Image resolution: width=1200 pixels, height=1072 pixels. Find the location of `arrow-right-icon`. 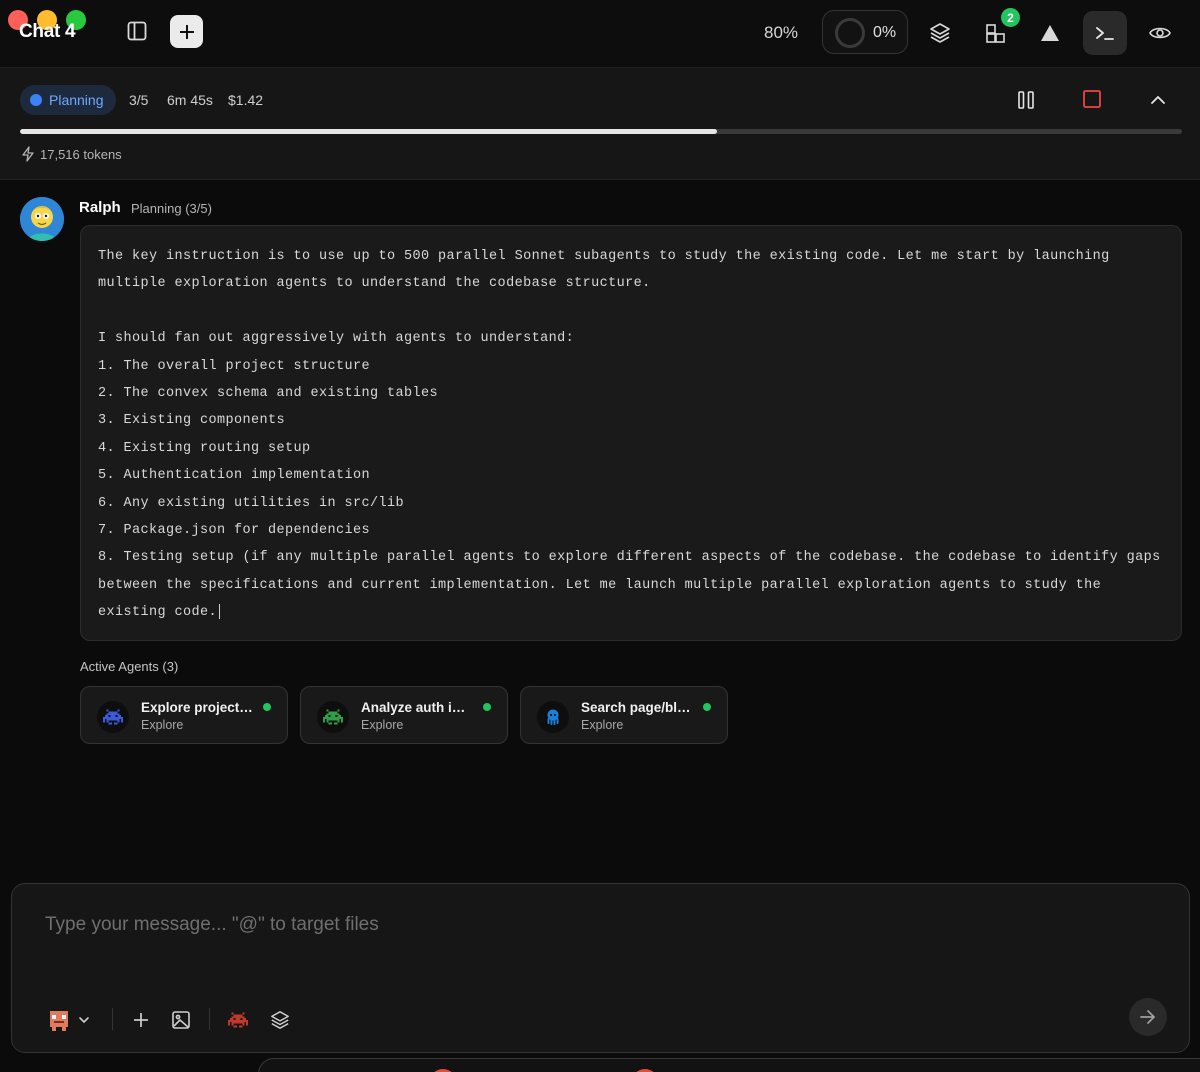

arrow-right-icon is located at coordinates (1147, 1017).